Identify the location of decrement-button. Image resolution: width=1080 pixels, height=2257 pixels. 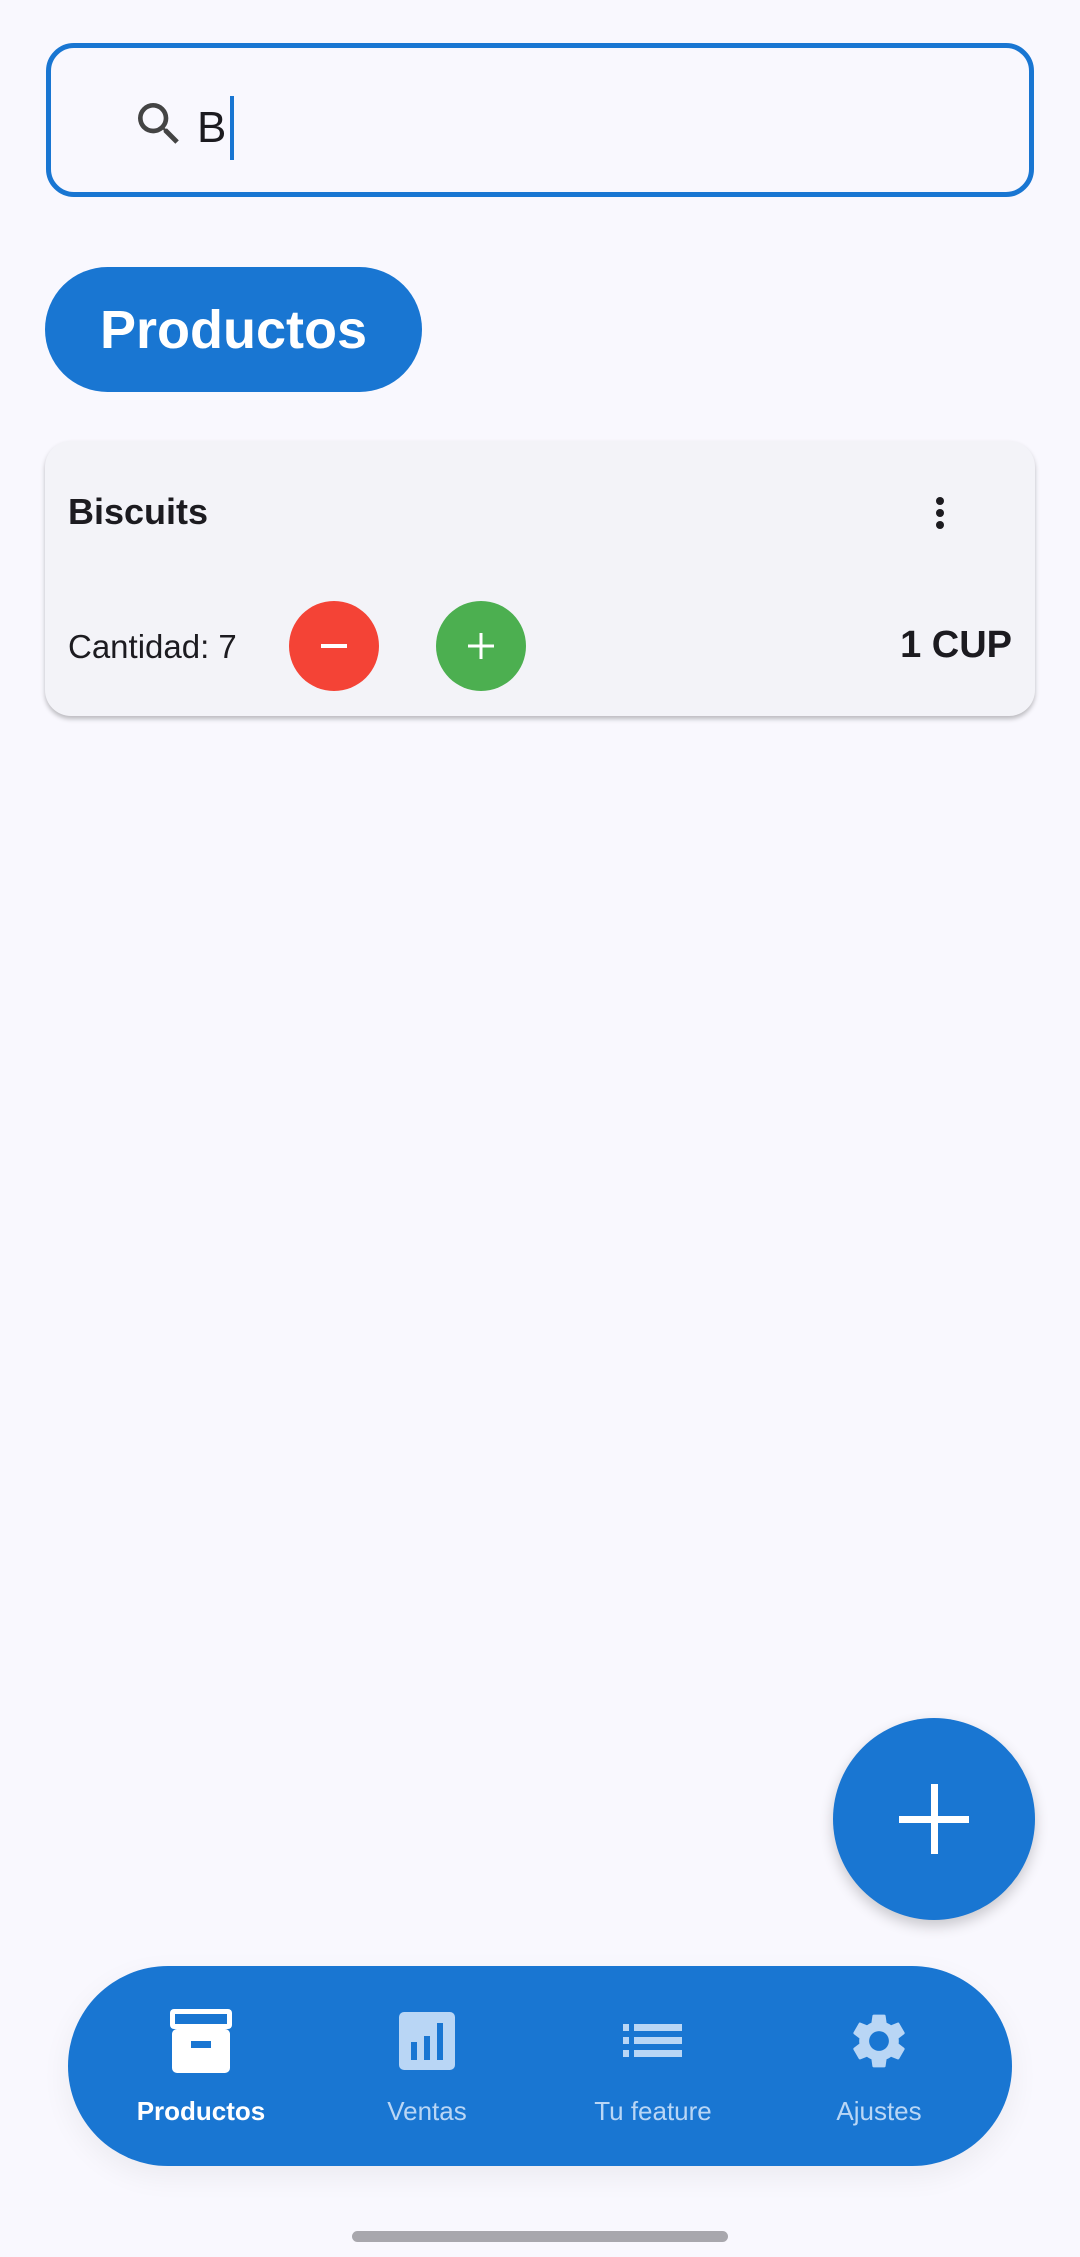
(334, 646).